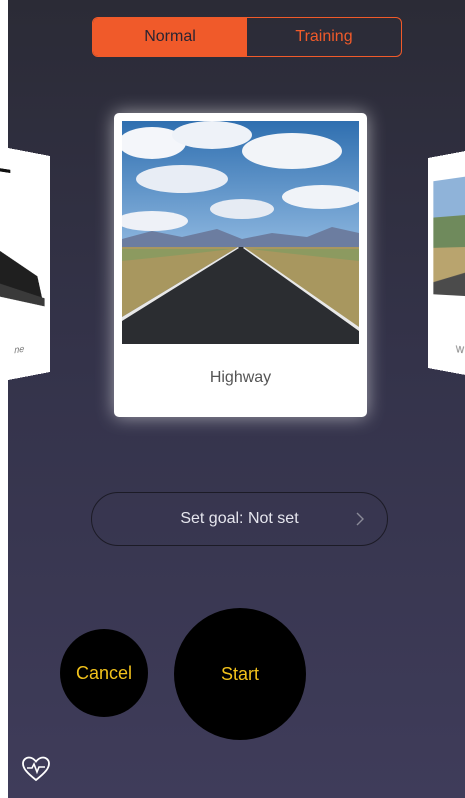  What do you see at coordinates (240, 232) in the screenshot?
I see `highway-image` at bounding box center [240, 232].